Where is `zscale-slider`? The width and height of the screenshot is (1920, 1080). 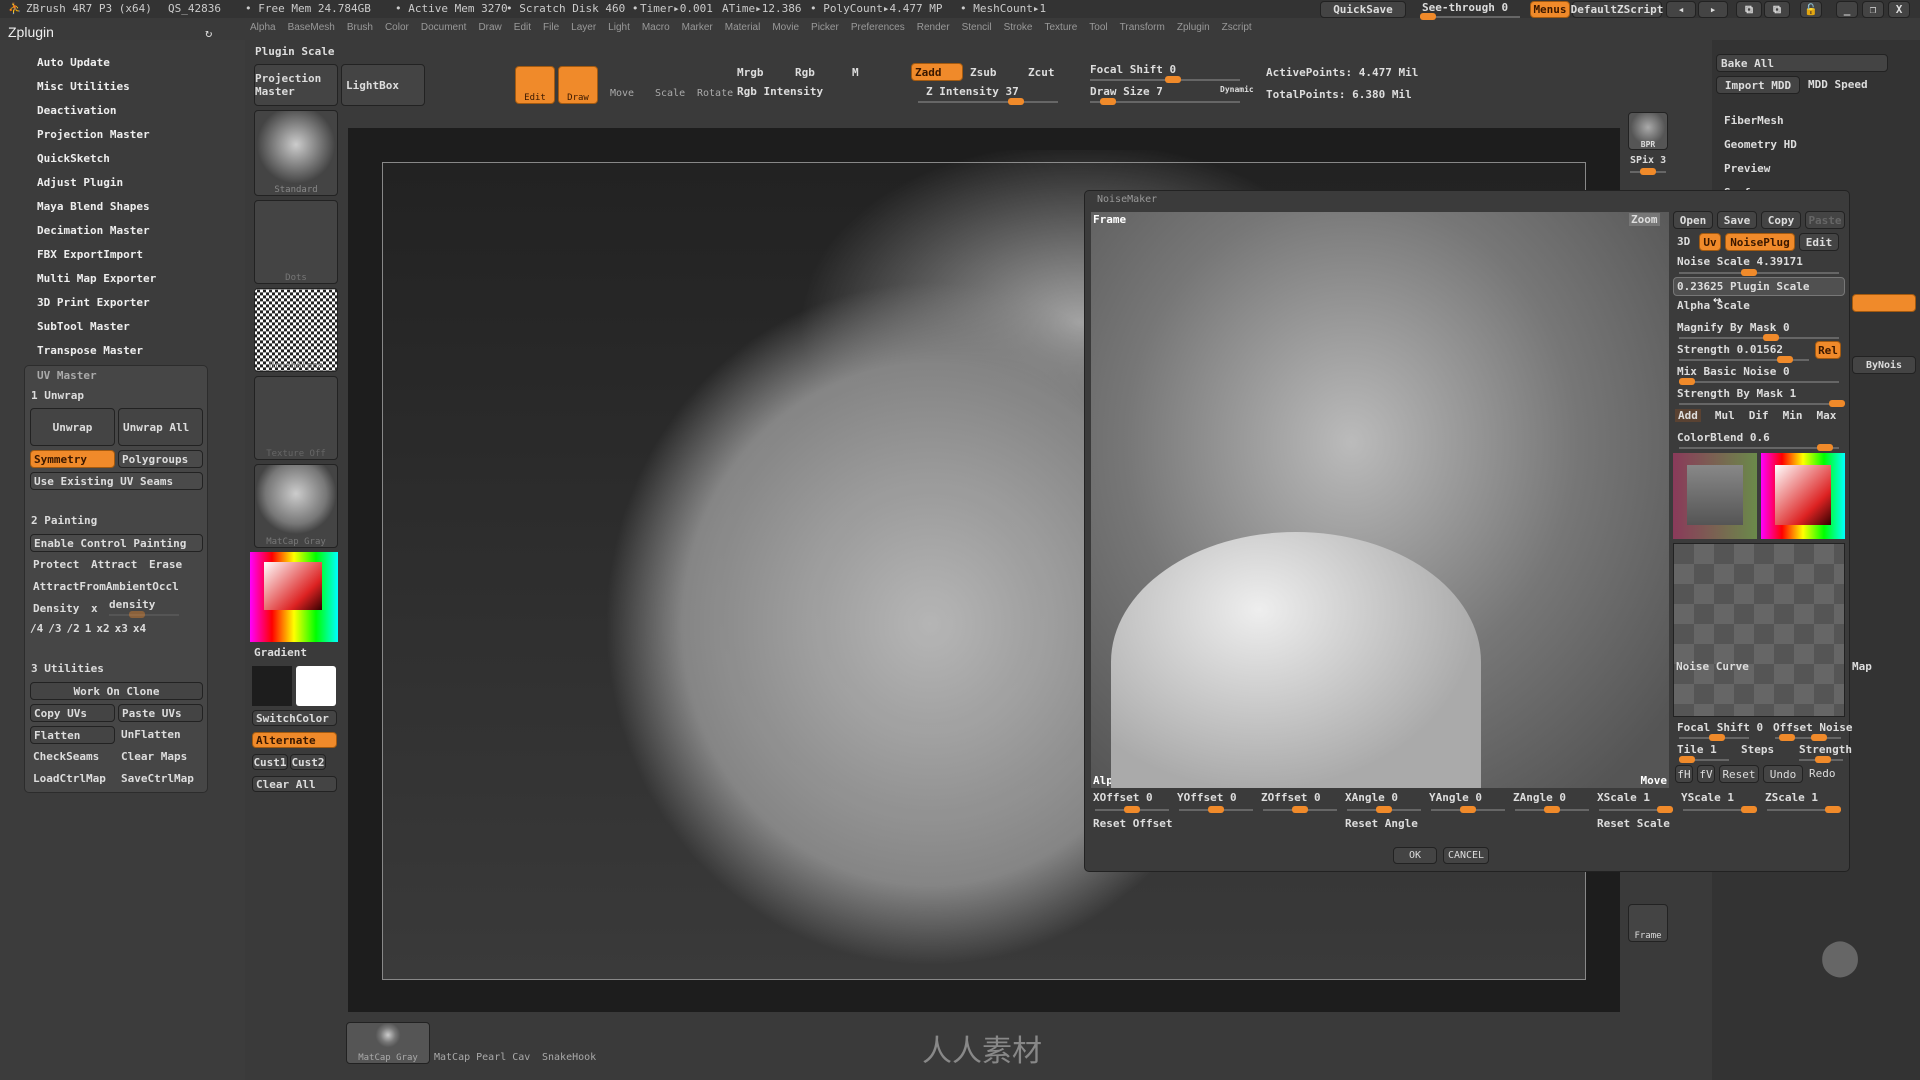
zscale-slider is located at coordinates (1804, 809).